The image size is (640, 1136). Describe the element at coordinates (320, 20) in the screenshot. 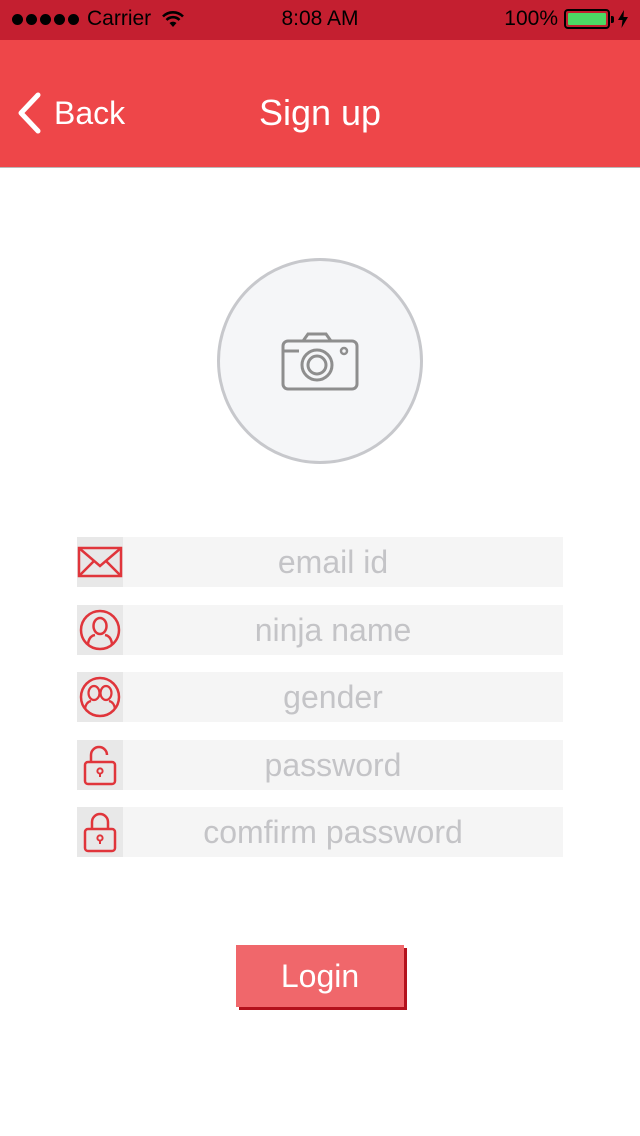

I see `status-bar: Carrier 8:08 AM 100%` at that location.